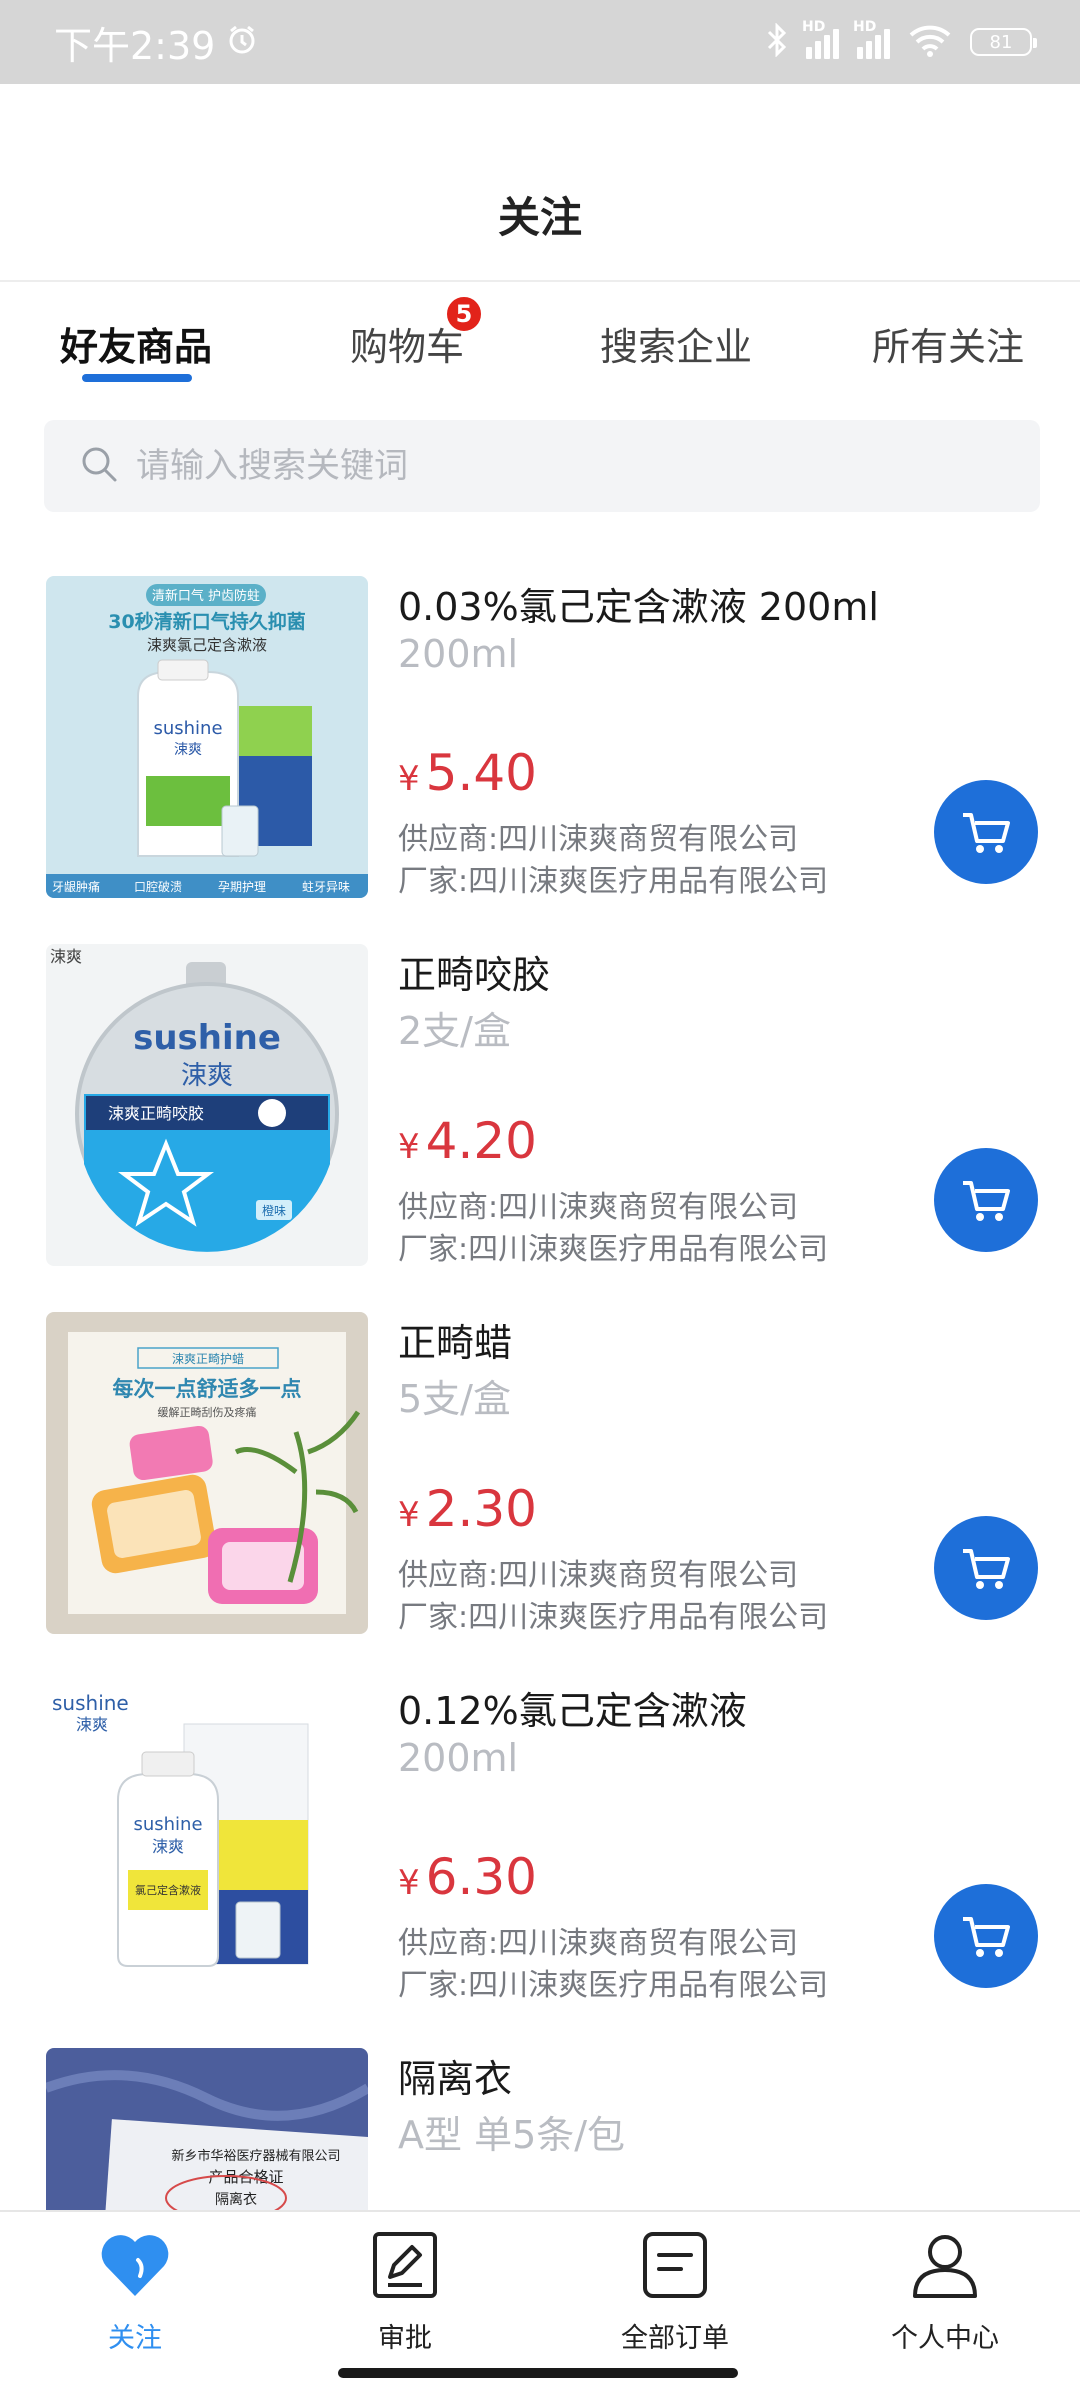 This screenshot has width=1080, height=2400. Describe the element at coordinates (135, 45) in the screenshot. I see `status-time: 下午2:39` at that location.